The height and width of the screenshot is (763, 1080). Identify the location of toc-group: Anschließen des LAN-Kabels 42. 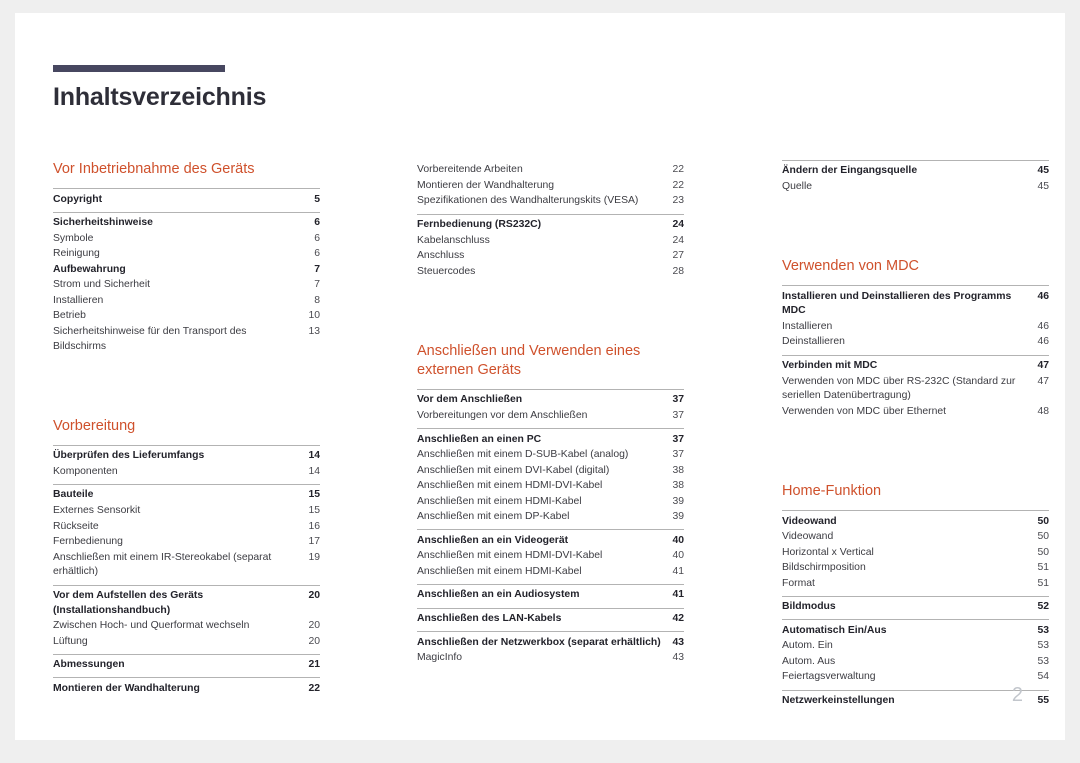
(550, 619).